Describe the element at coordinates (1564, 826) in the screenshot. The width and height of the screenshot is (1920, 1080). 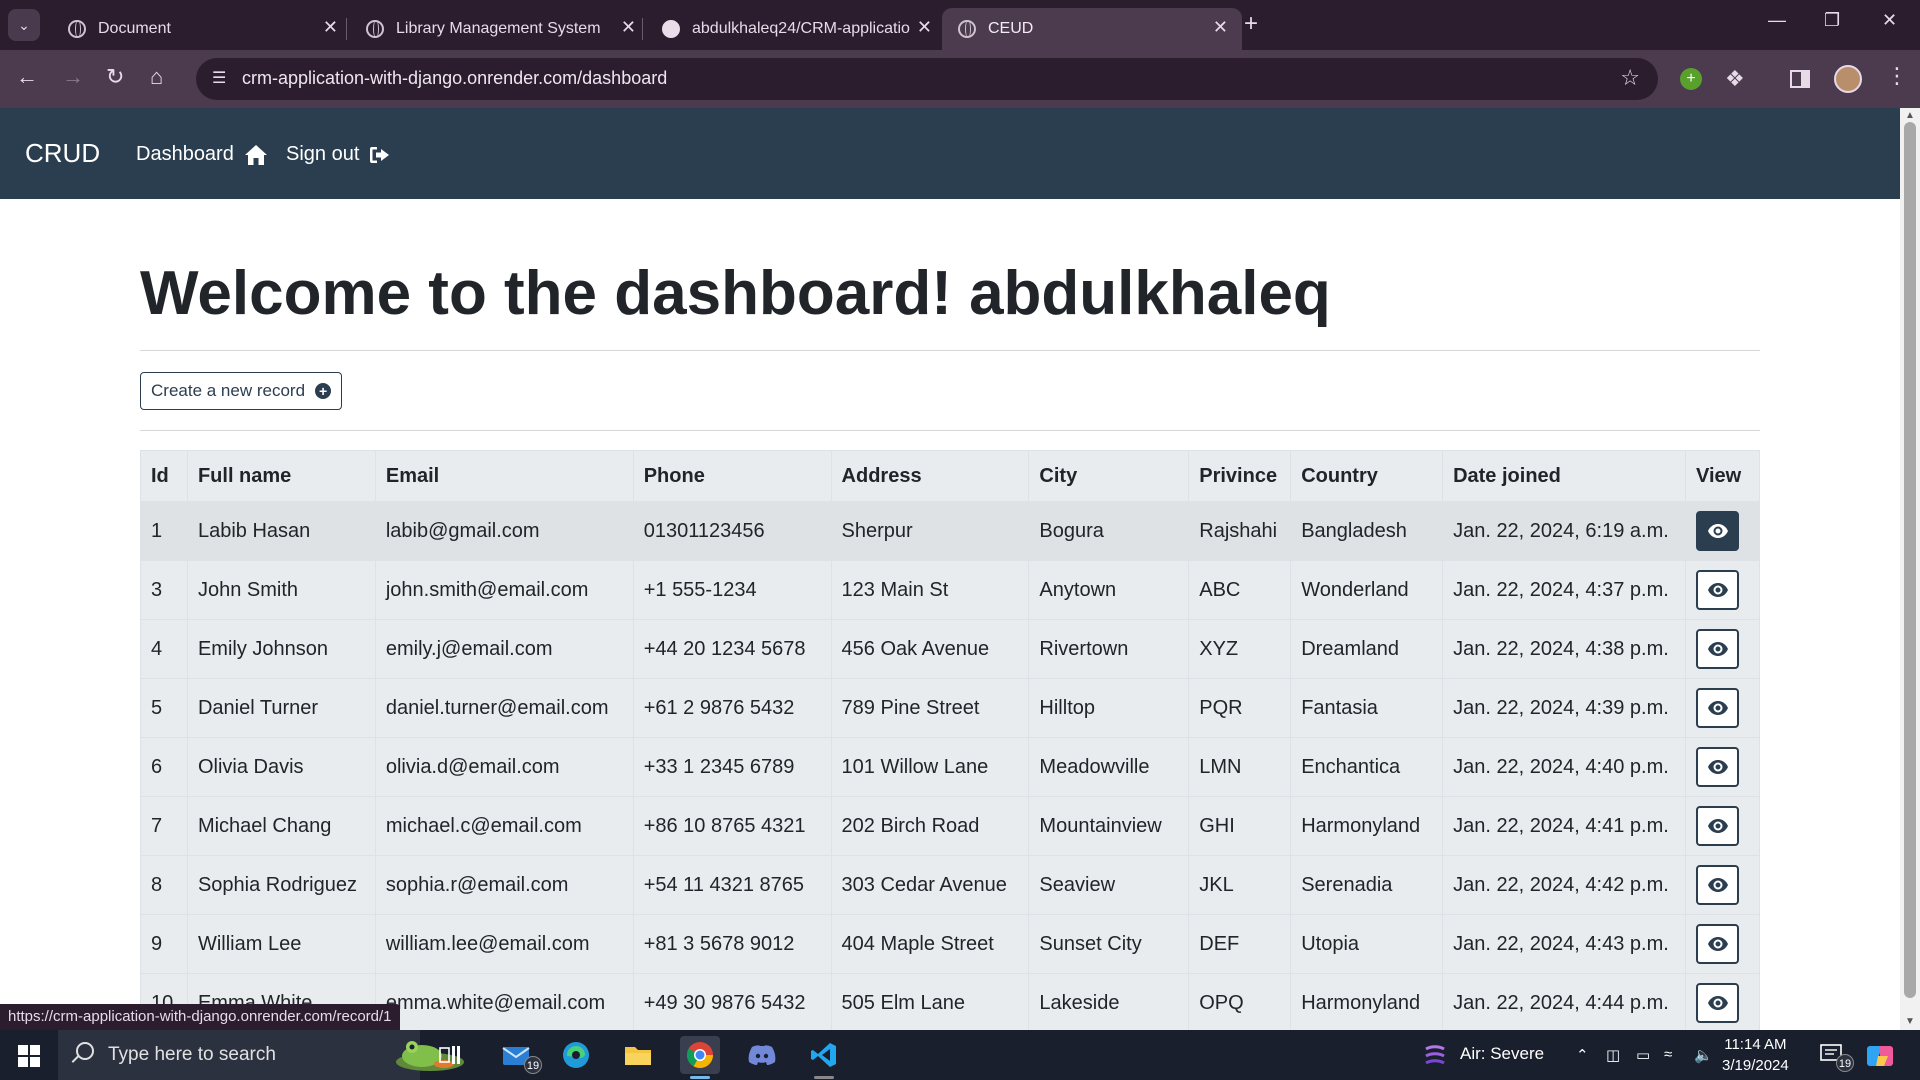
I see `cell-date-joined: Jan. 22, 2024, 4:41 p.m.` at that location.